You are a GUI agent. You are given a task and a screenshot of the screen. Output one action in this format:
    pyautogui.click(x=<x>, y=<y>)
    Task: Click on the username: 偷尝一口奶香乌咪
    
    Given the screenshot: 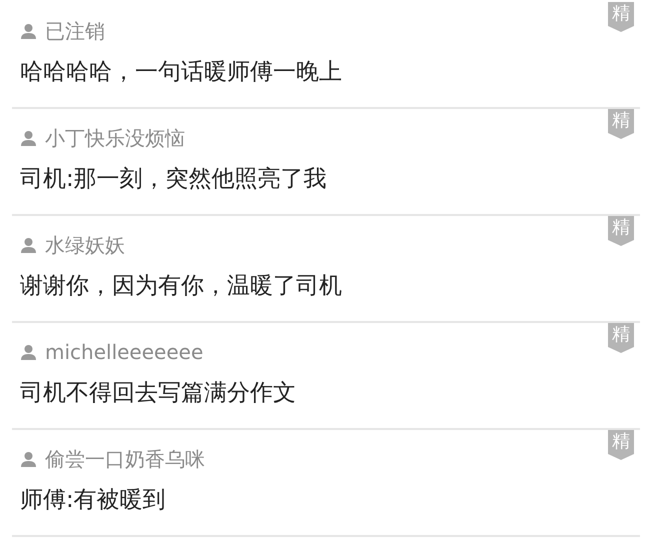 What is the action you would take?
    pyautogui.click(x=125, y=459)
    